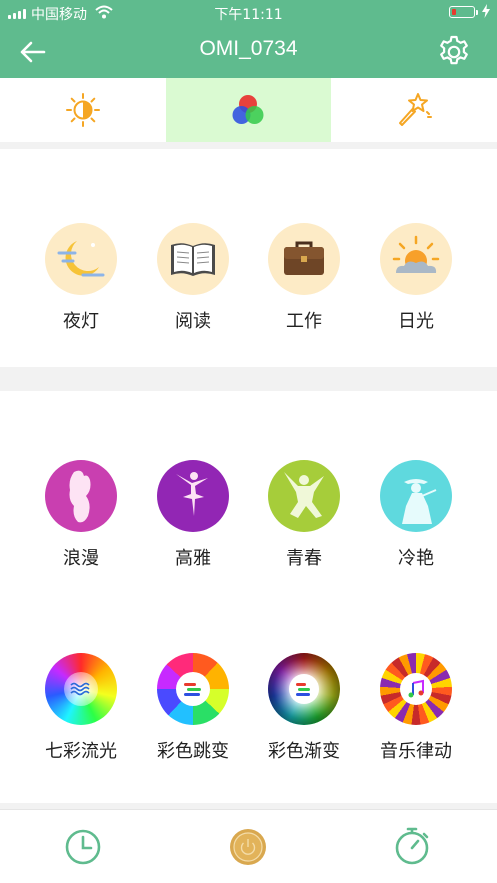 The image size is (497, 883). Describe the element at coordinates (81, 558) in the screenshot. I see `mood-label: 浪漫` at that location.